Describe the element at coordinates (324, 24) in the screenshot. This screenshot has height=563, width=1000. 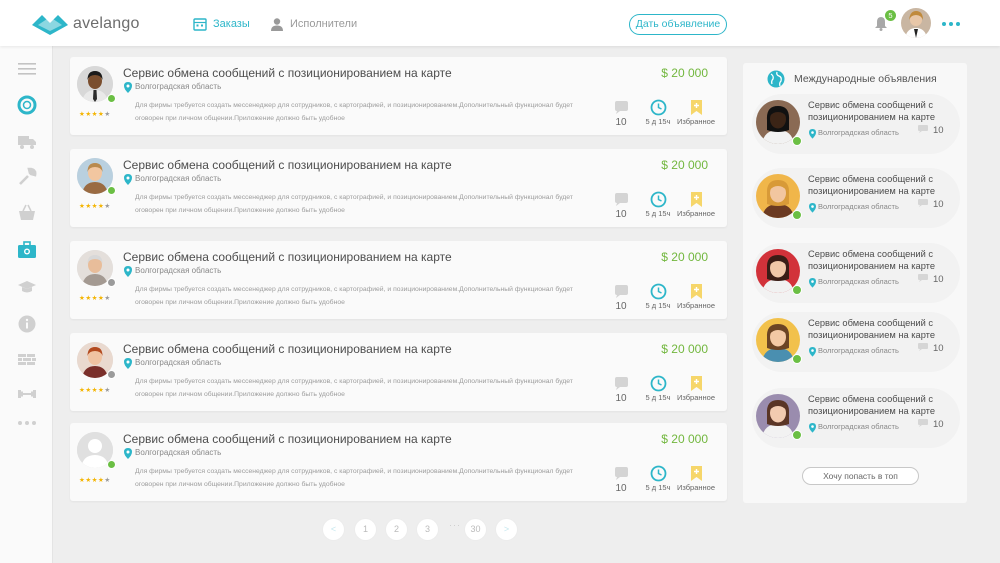
I see `nav-performers-label: Исполнители` at that location.